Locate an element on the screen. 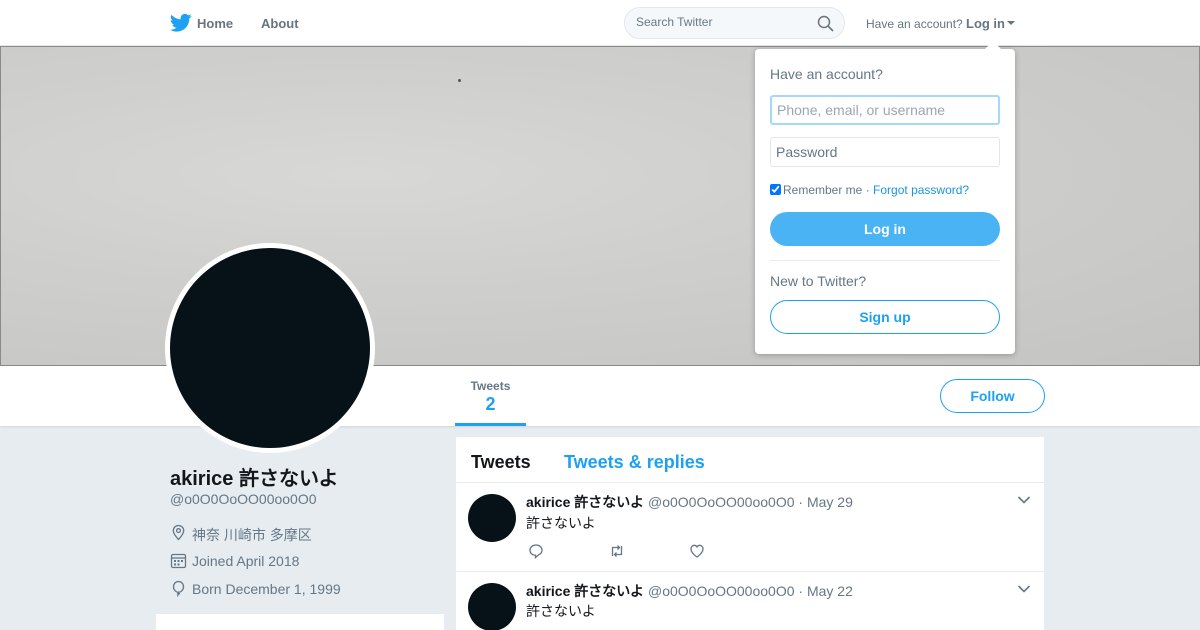 This screenshot has height=630, width=1200. forgot-password-link: Forgot password? is located at coordinates (921, 190).